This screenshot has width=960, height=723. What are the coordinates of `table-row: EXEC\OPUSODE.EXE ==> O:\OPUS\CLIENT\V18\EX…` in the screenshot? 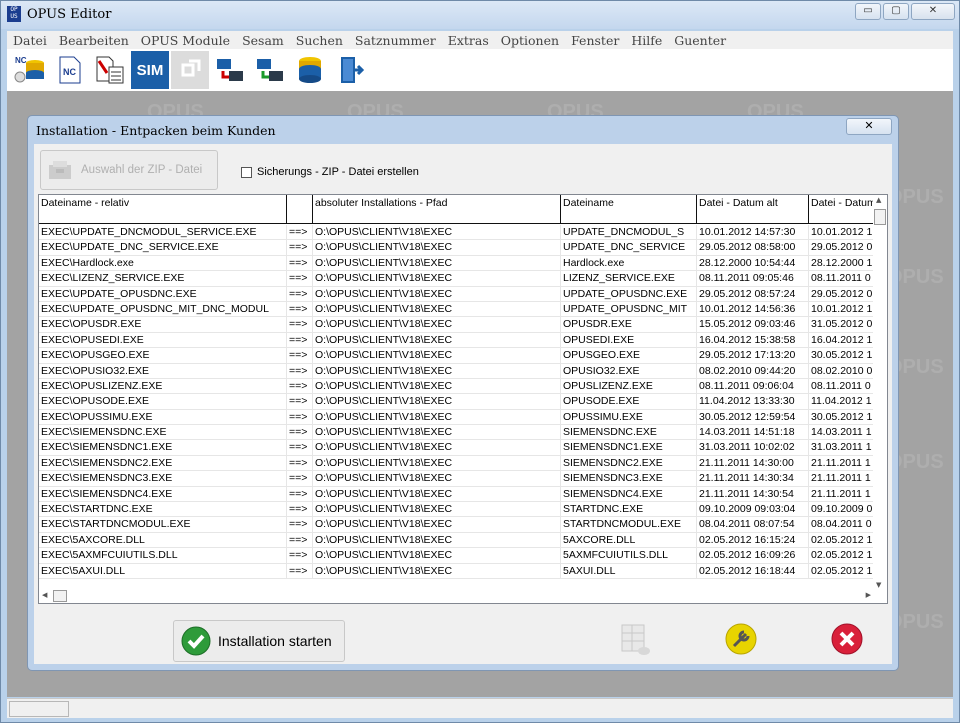 It's located at (459, 402).